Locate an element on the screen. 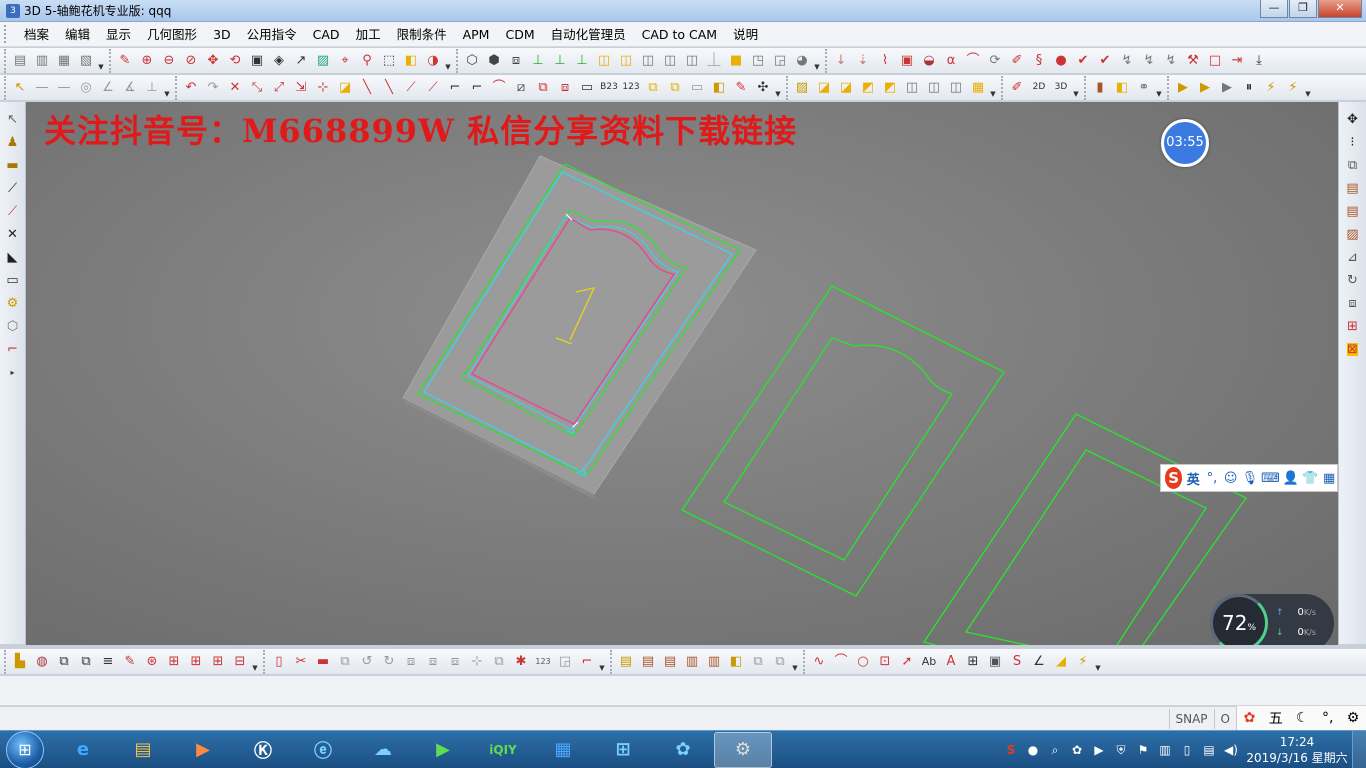  layer-6-icon: ◫ is located at coordinates (934, 88).